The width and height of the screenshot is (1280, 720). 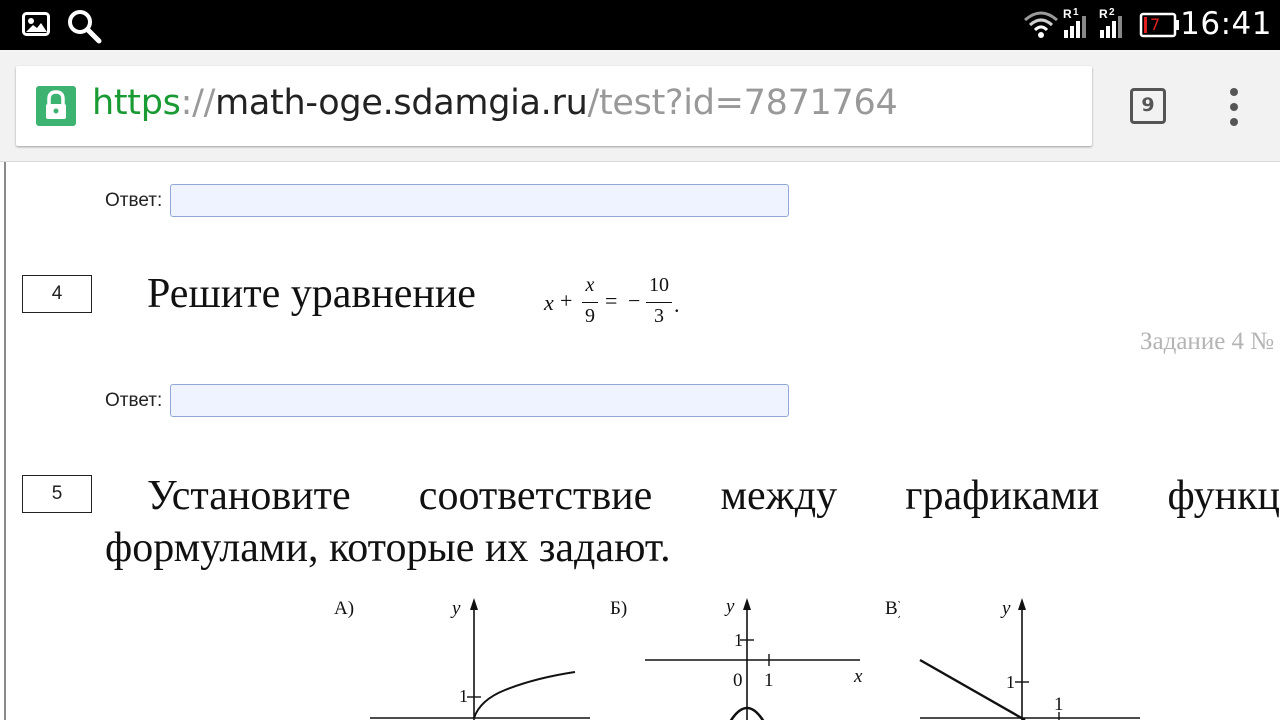 What do you see at coordinates (640, 25) in the screenshot?
I see `status-bar: R 1 R 2 7 16:41` at bounding box center [640, 25].